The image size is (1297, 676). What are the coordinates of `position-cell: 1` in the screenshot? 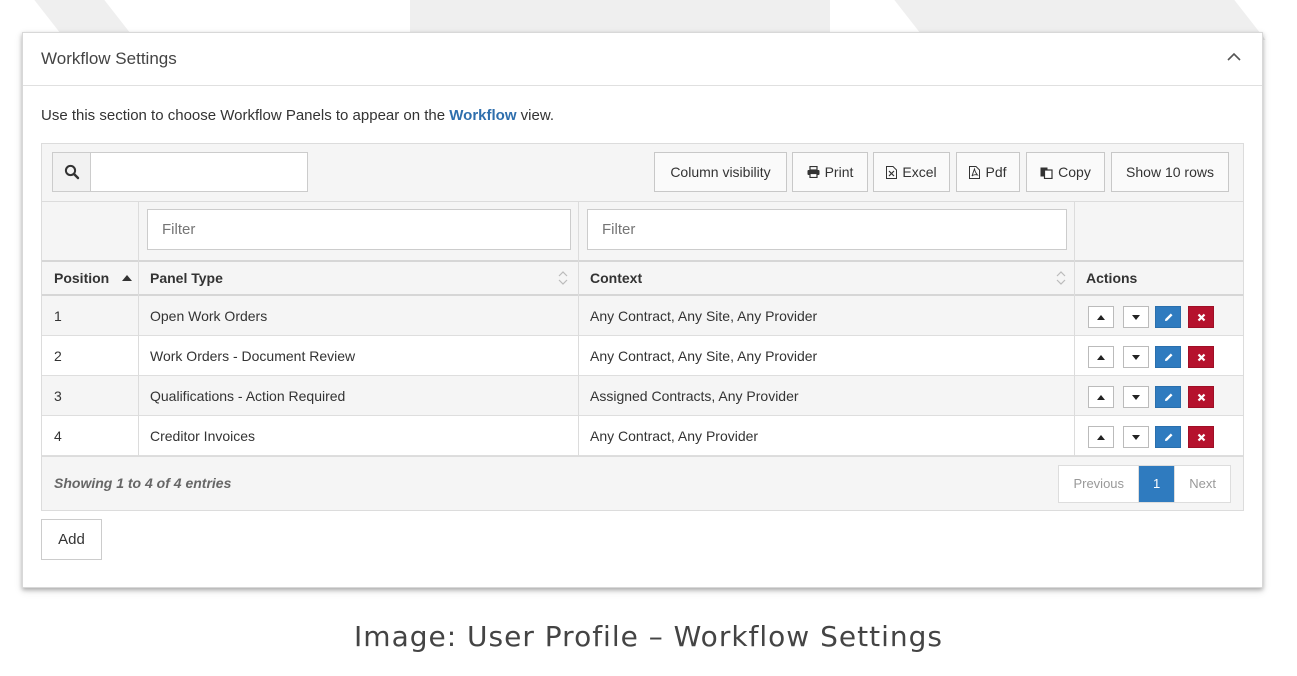 It's located at (58, 316).